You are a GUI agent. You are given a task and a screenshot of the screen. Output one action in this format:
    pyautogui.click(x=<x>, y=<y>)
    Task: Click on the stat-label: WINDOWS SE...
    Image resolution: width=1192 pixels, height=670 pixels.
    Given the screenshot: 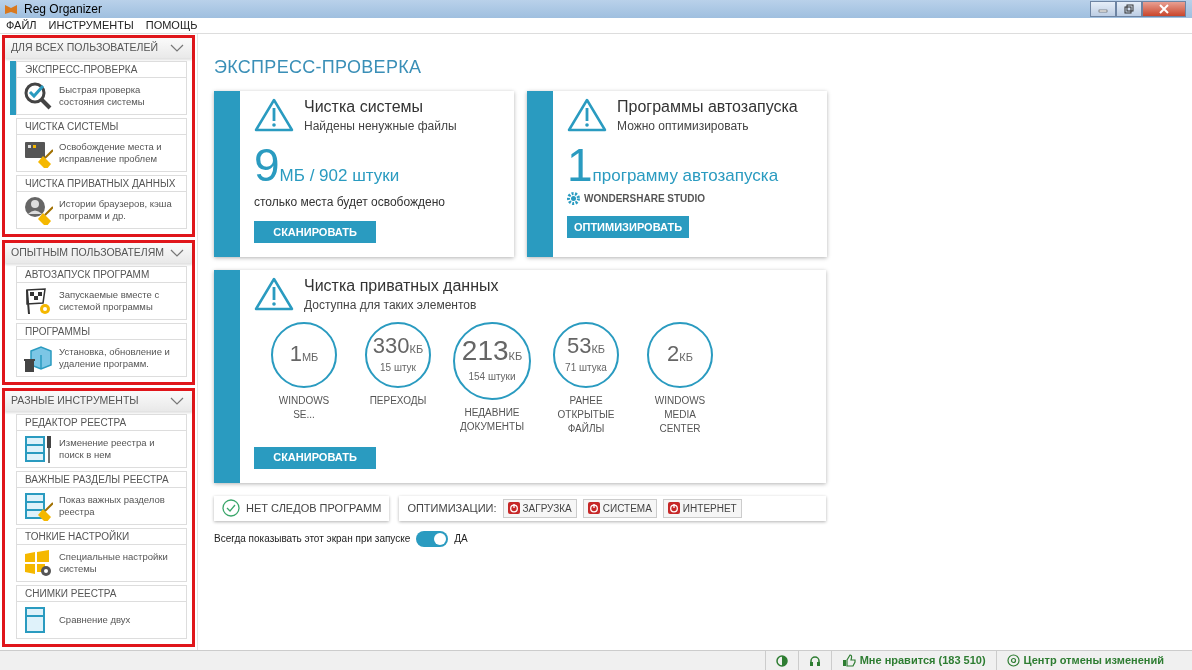 What is the action you would take?
    pyautogui.click(x=304, y=408)
    